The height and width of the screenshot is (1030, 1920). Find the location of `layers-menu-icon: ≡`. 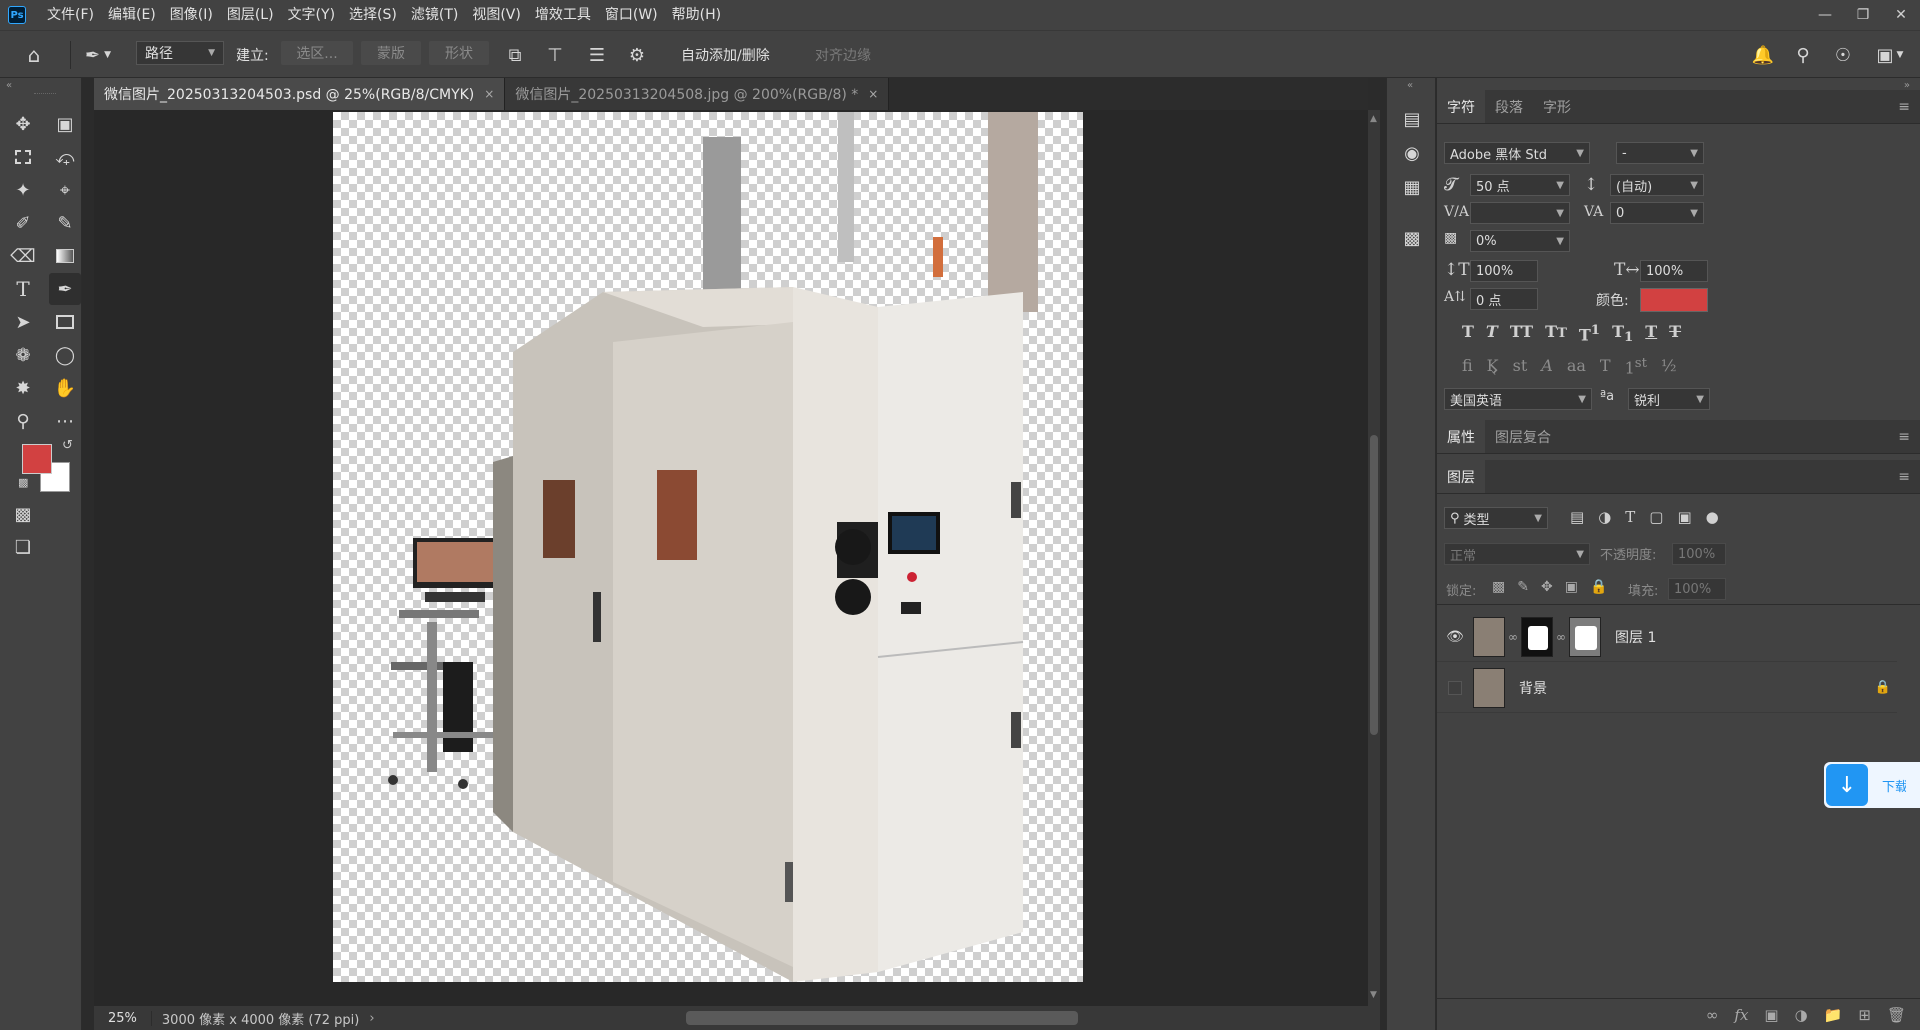

layers-menu-icon: ≡ is located at coordinates (1904, 476).